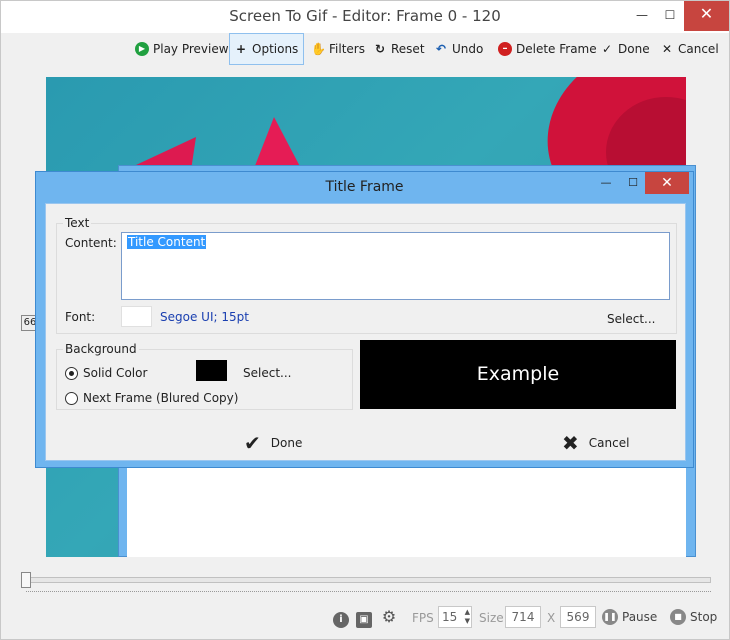  I want to click on hand-icon: ✋, so click(318, 49).